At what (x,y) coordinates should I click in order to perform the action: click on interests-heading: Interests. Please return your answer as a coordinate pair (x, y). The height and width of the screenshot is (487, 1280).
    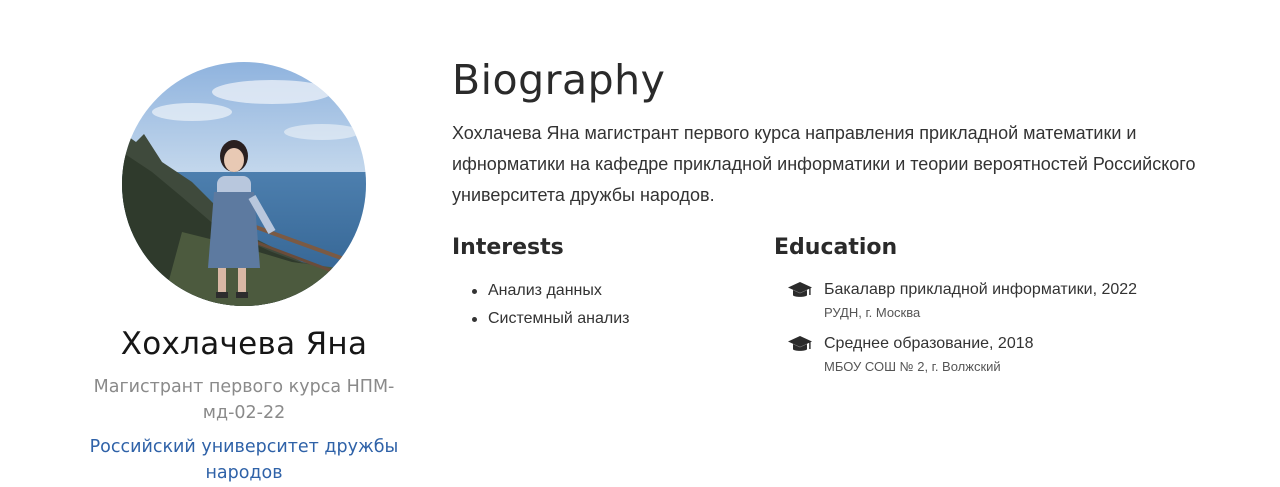
    Looking at the image, I should click on (508, 247).